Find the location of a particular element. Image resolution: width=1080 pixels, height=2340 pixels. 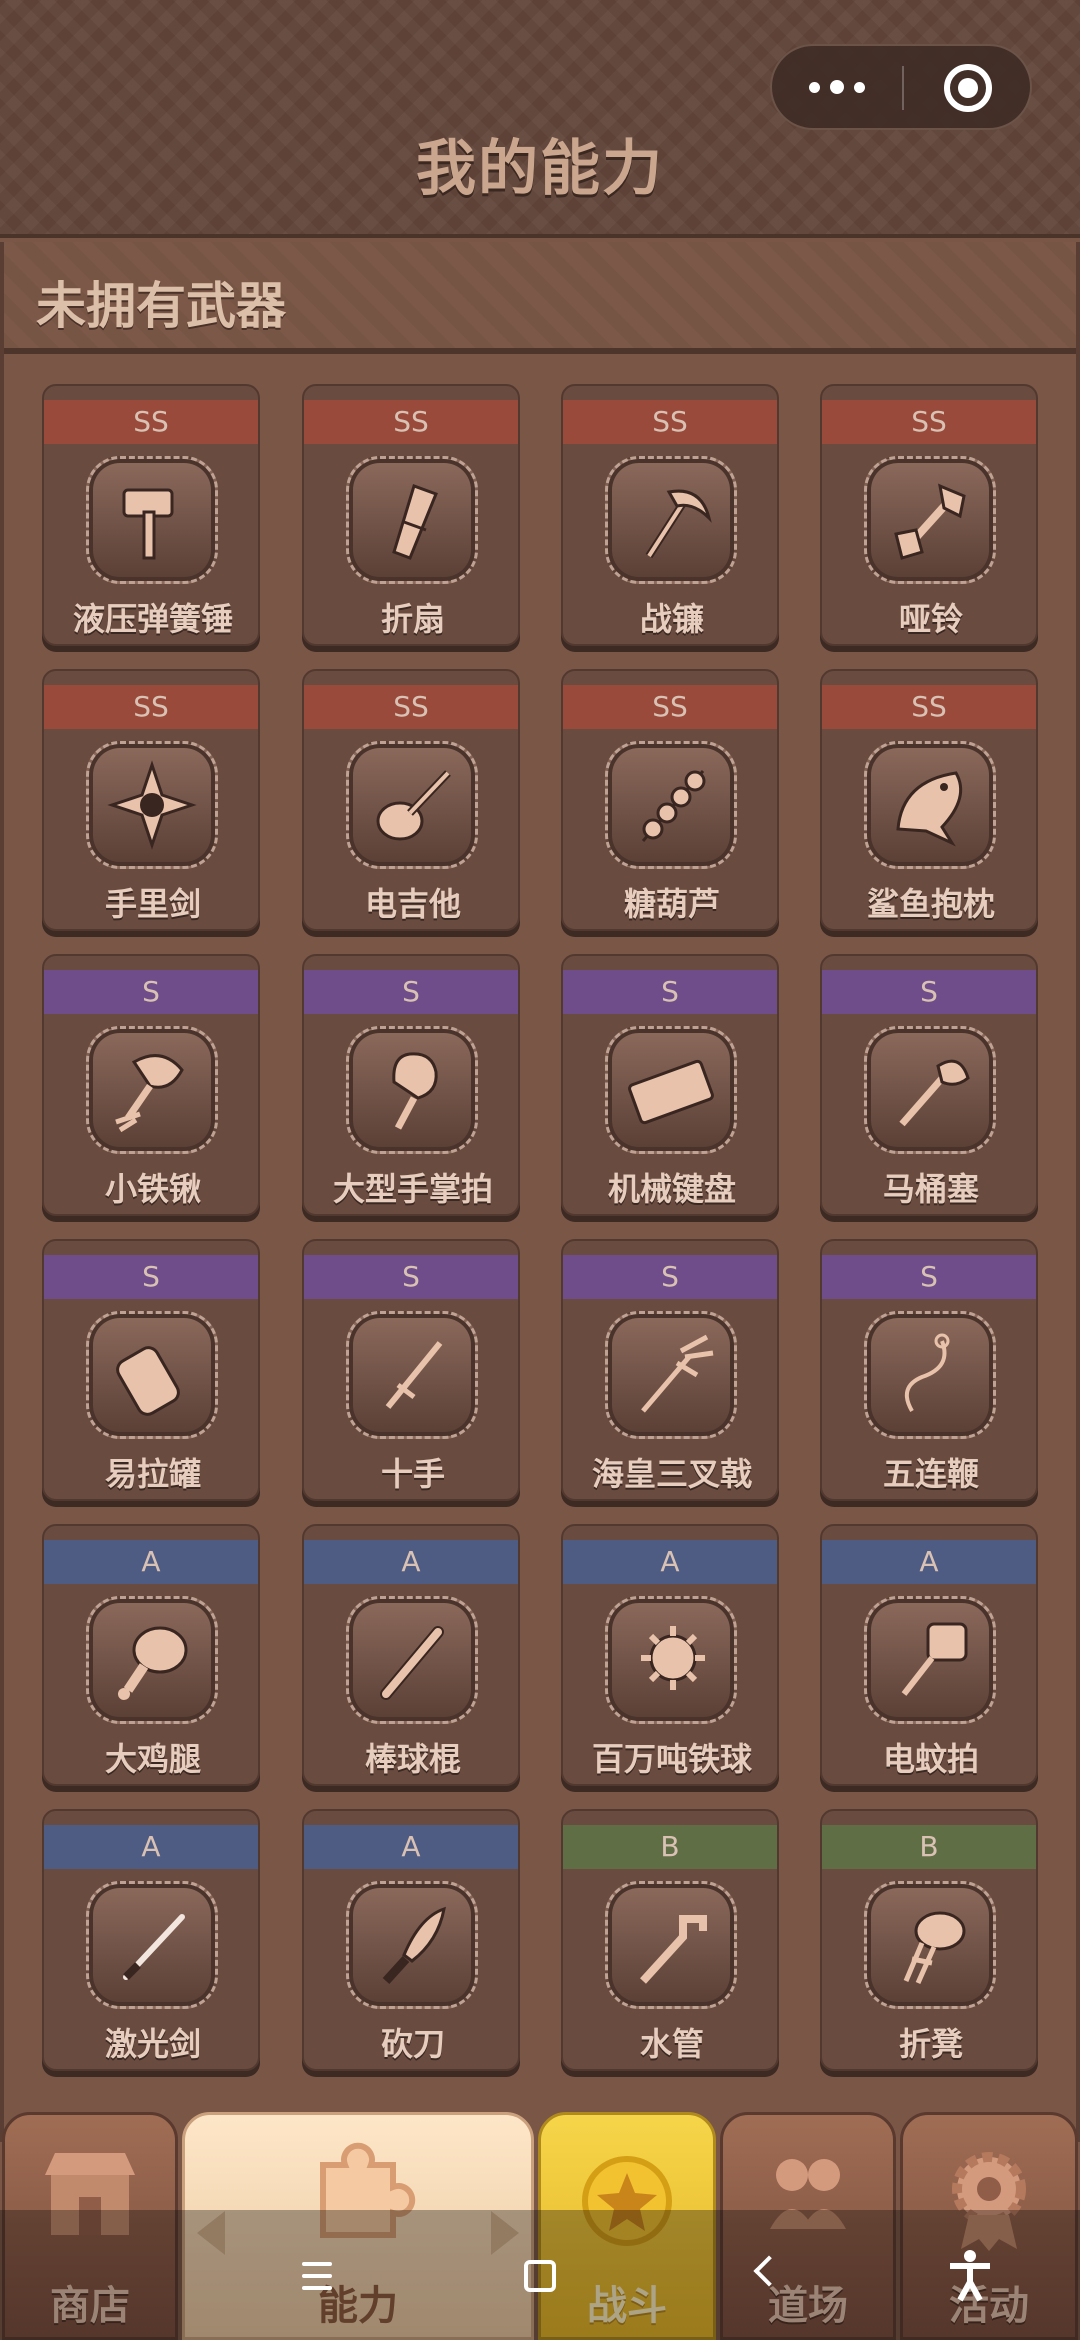

weapon-card: A 百万吨铁球 is located at coordinates (670, 1655).